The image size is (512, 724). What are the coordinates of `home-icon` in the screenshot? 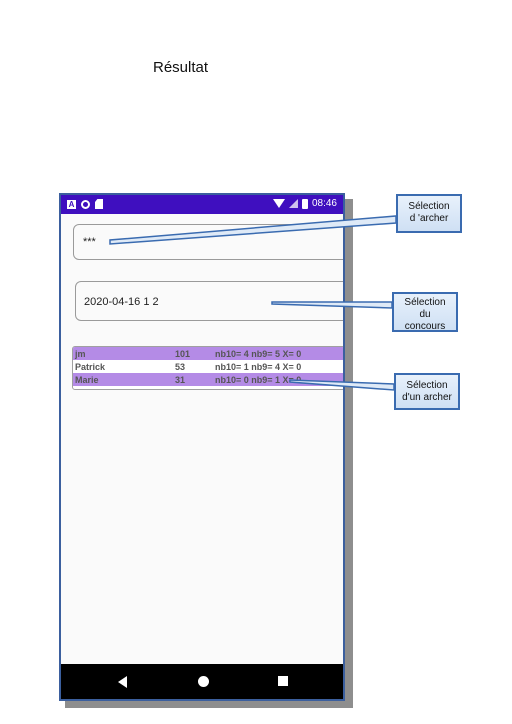 It's located at (203, 681).